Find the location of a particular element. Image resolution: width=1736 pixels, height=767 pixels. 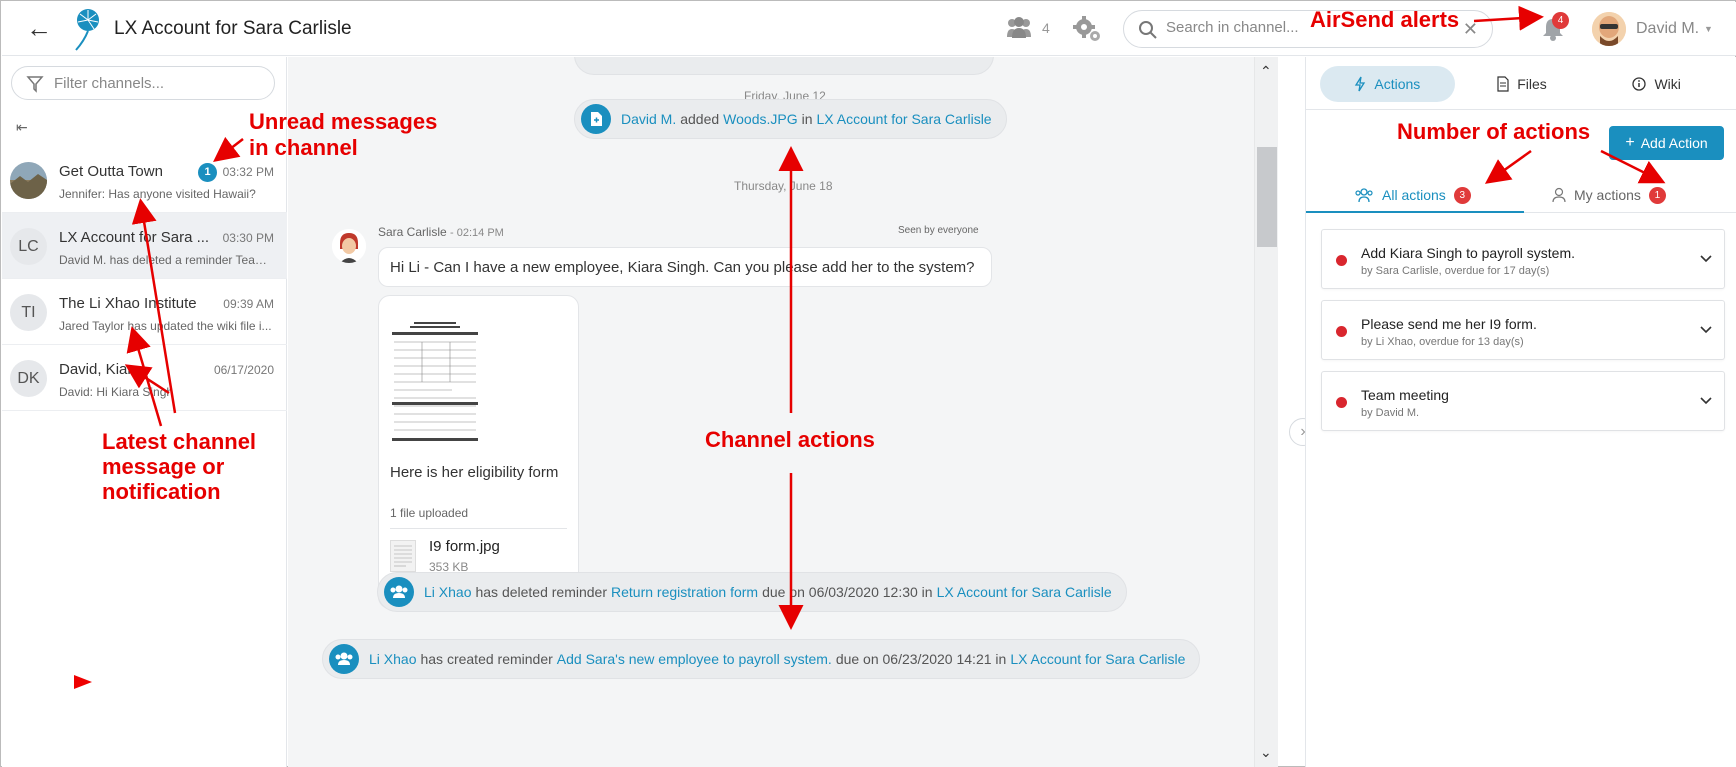

filter-box is located at coordinates (143, 83).